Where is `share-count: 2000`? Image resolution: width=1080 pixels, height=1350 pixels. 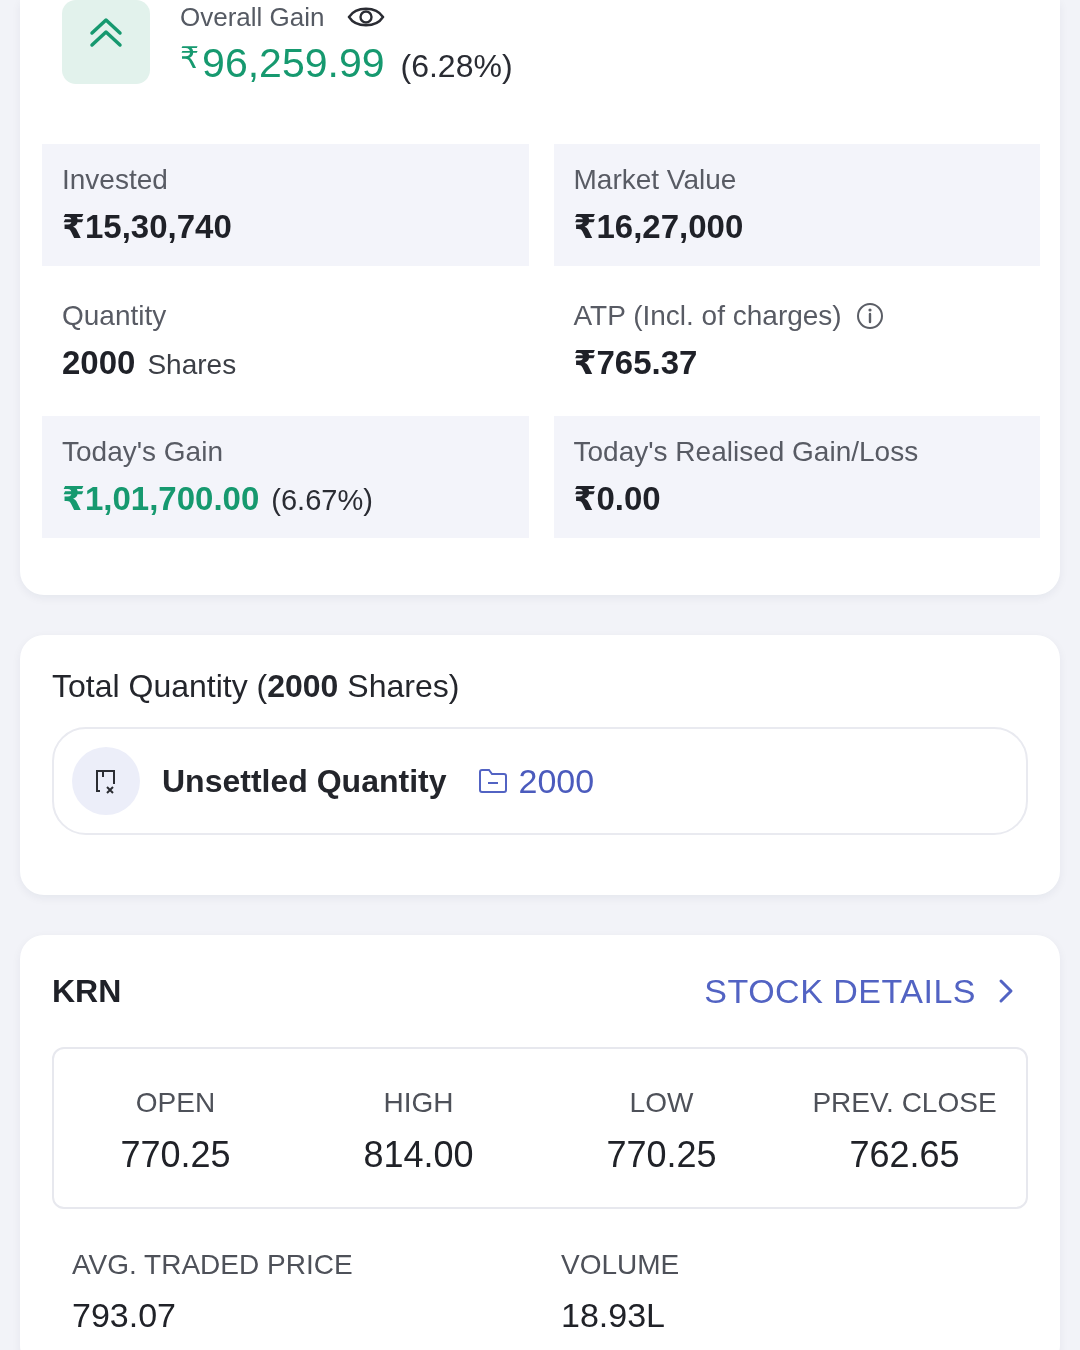 share-count: 2000 is located at coordinates (99, 363).